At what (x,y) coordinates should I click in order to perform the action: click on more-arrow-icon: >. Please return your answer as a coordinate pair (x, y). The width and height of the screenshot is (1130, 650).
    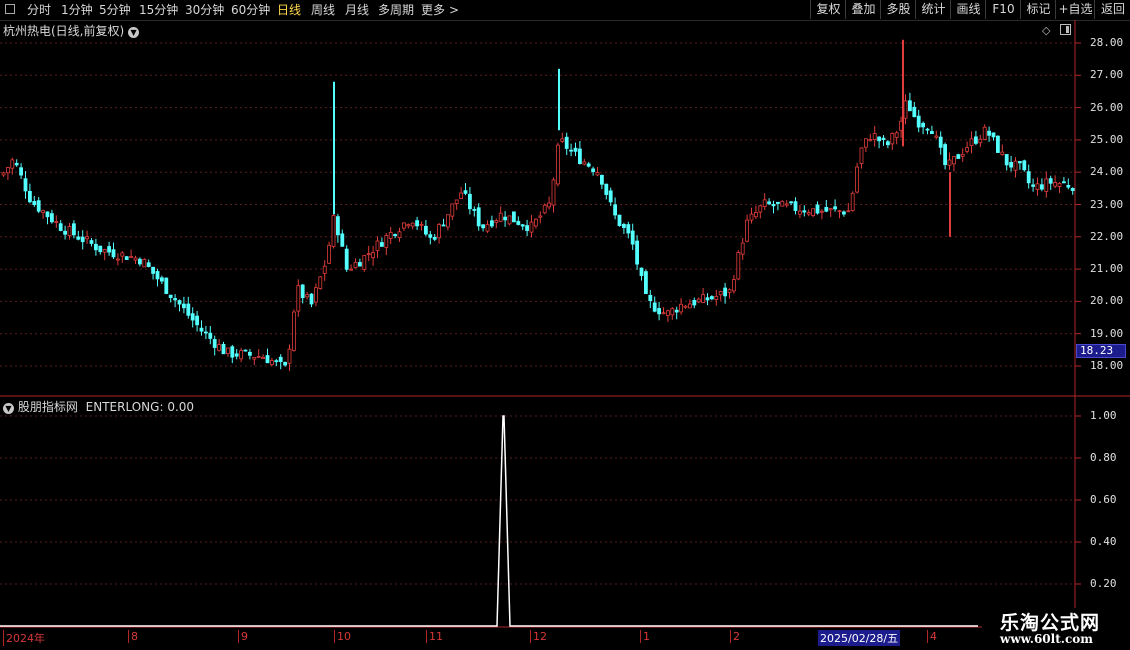
    Looking at the image, I should click on (454, 10).